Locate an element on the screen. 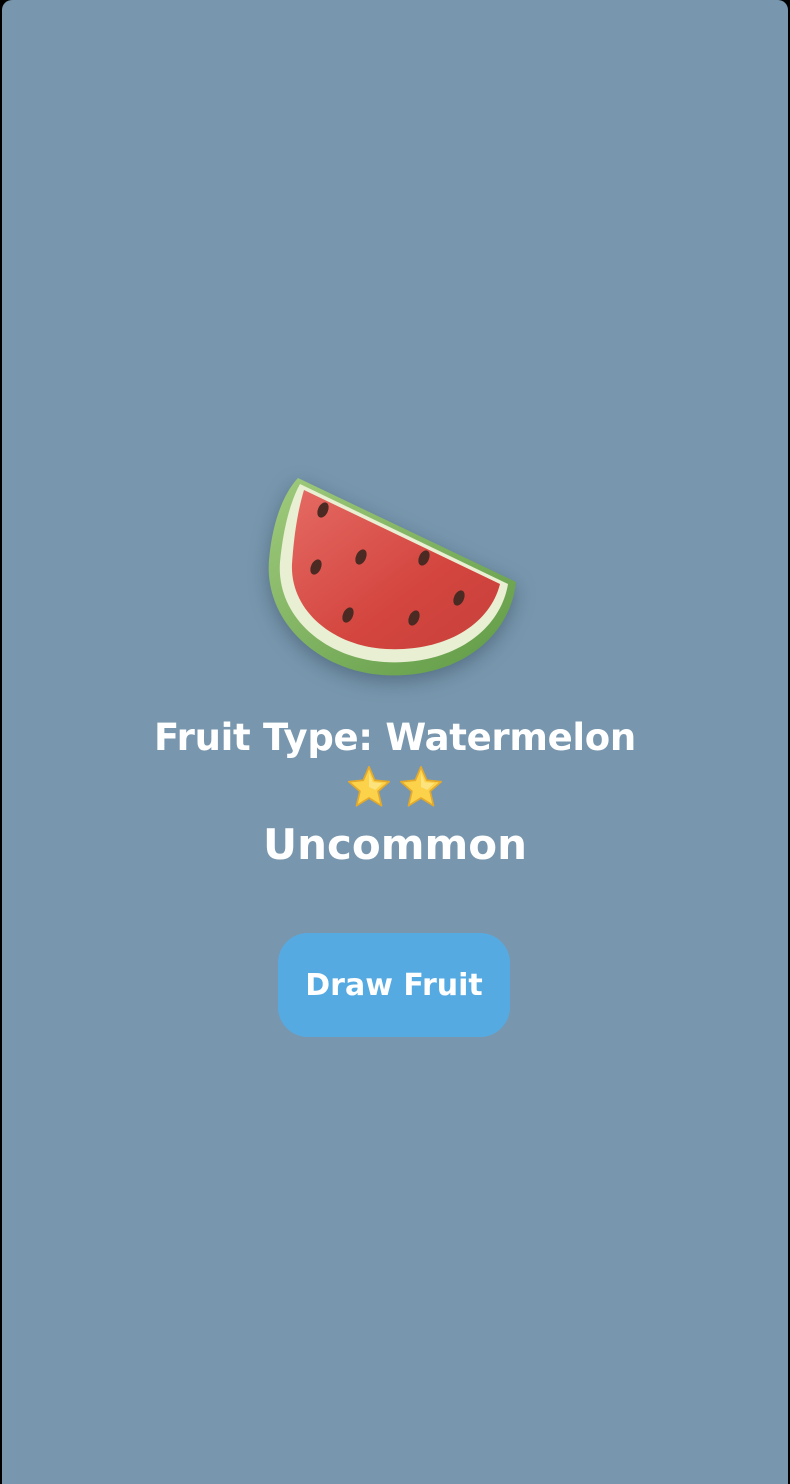  rarity-label: Uncommon is located at coordinates (395, 844).